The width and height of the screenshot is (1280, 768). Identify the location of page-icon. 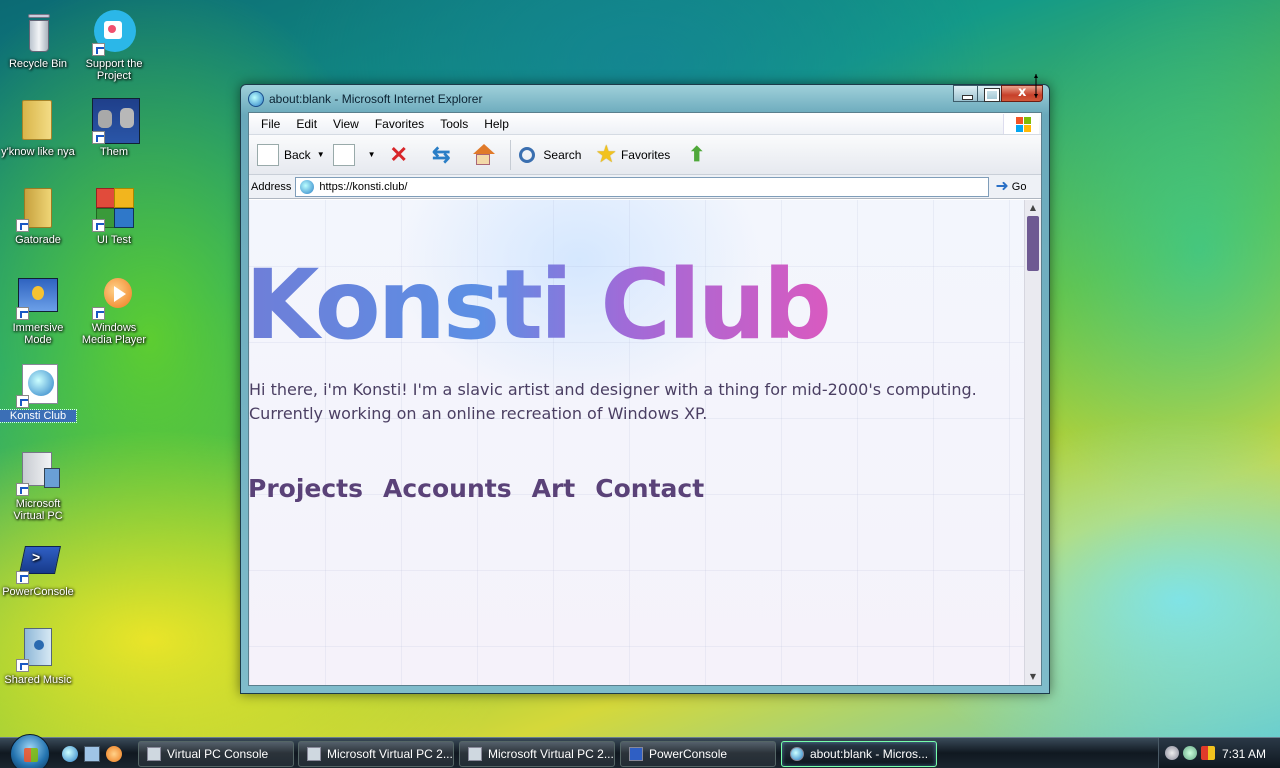
(307, 186).